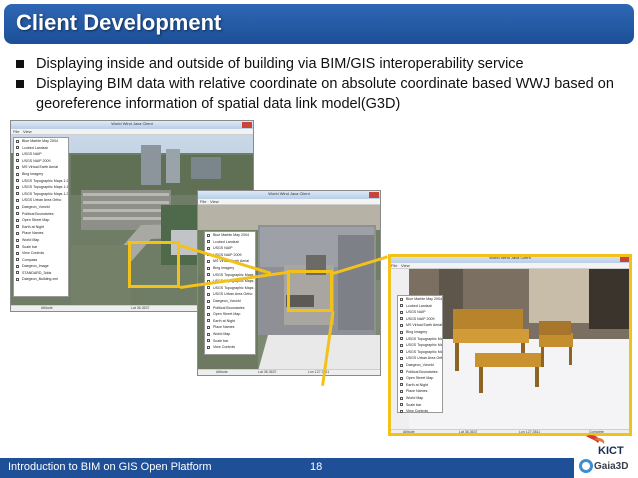  What do you see at coordinates (20, 64) in the screenshot?
I see `bullet-square-icon` at bounding box center [20, 64].